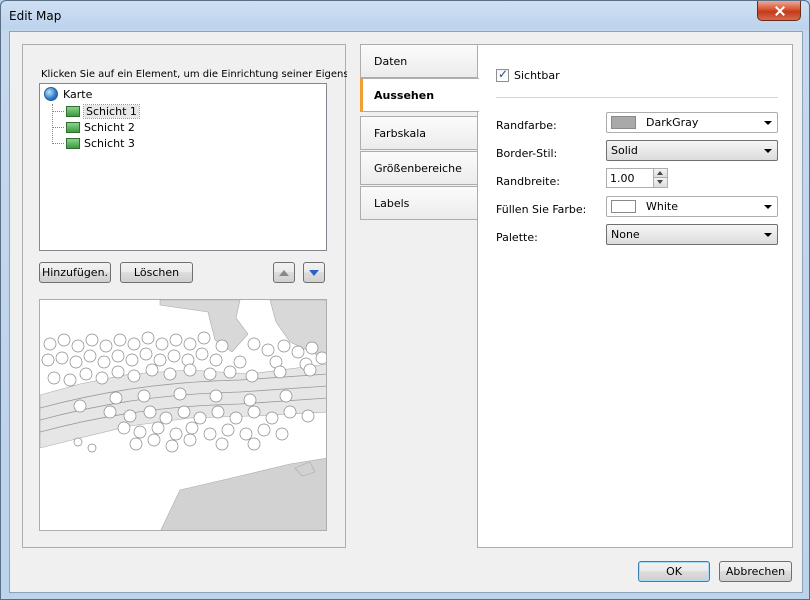  What do you see at coordinates (692, 206) in the screenshot?
I see `fill-color-dropdown: White` at bounding box center [692, 206].